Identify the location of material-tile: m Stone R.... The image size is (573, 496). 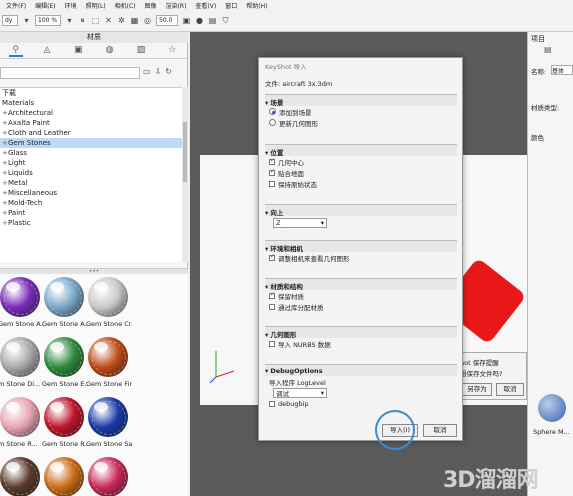
(21, 424).